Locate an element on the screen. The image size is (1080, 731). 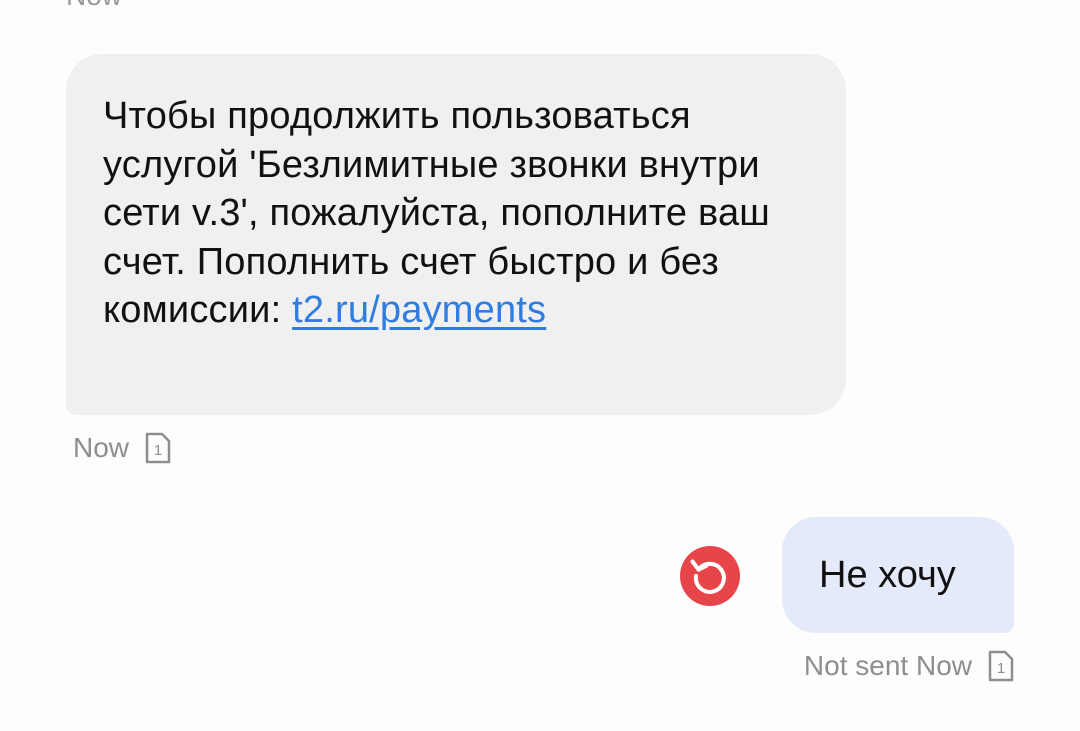
outgoing-message-meta: Not sent Now 1 is located at coordinates (909, 666).